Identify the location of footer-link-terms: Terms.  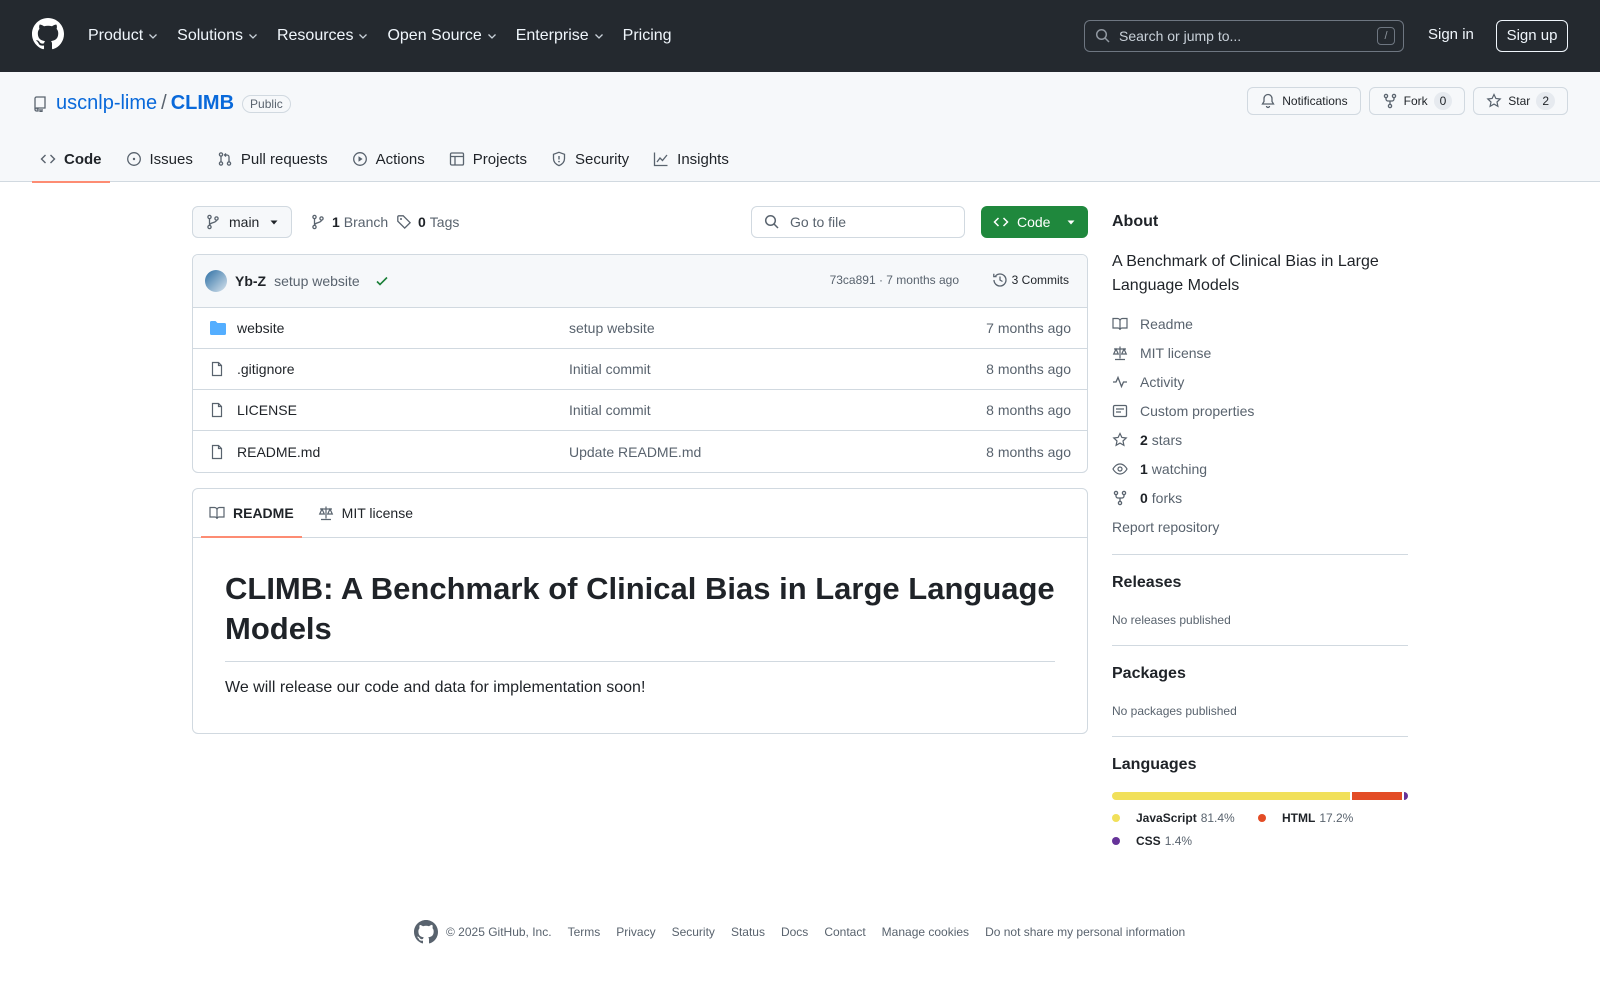
(584, 932).